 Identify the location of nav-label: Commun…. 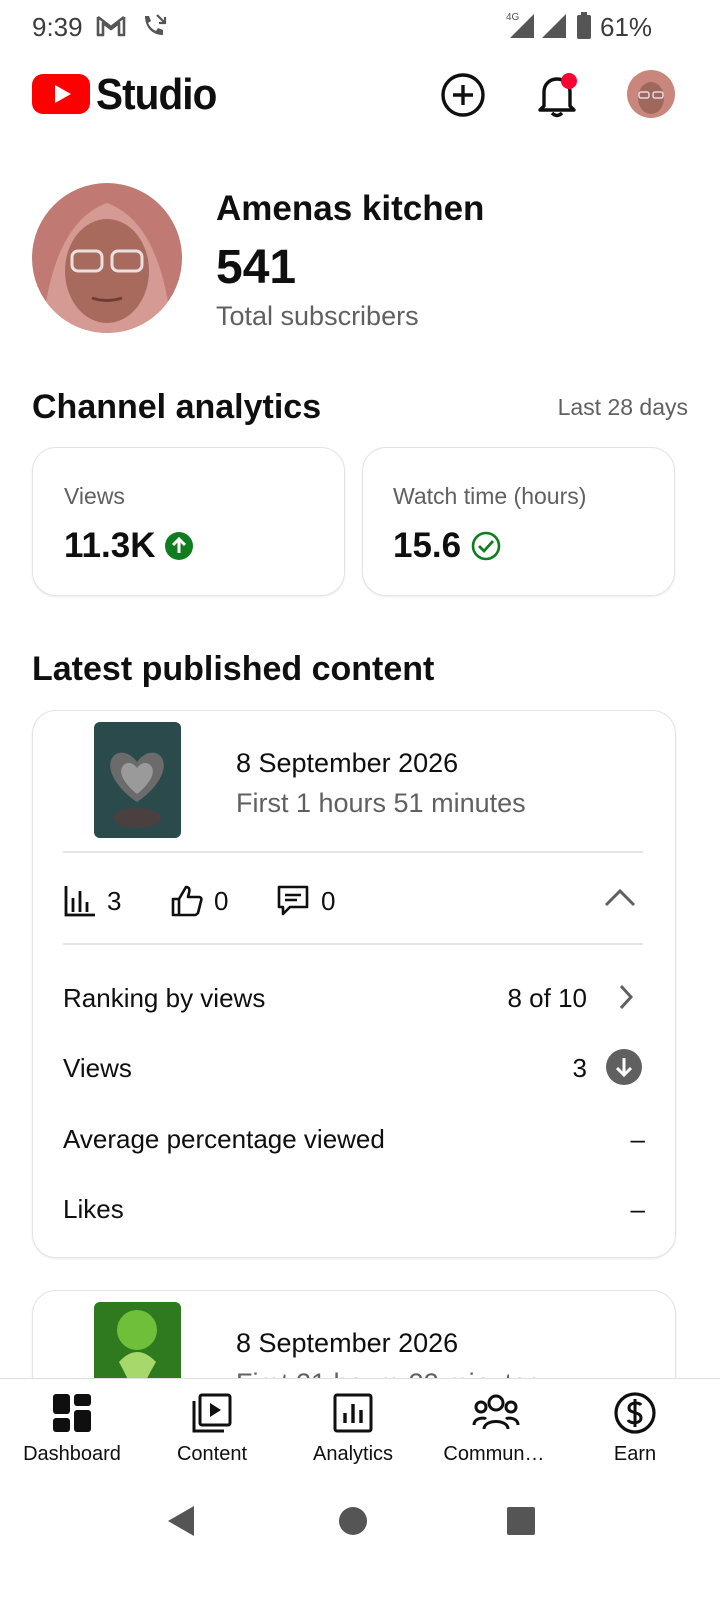
(494, 1454).